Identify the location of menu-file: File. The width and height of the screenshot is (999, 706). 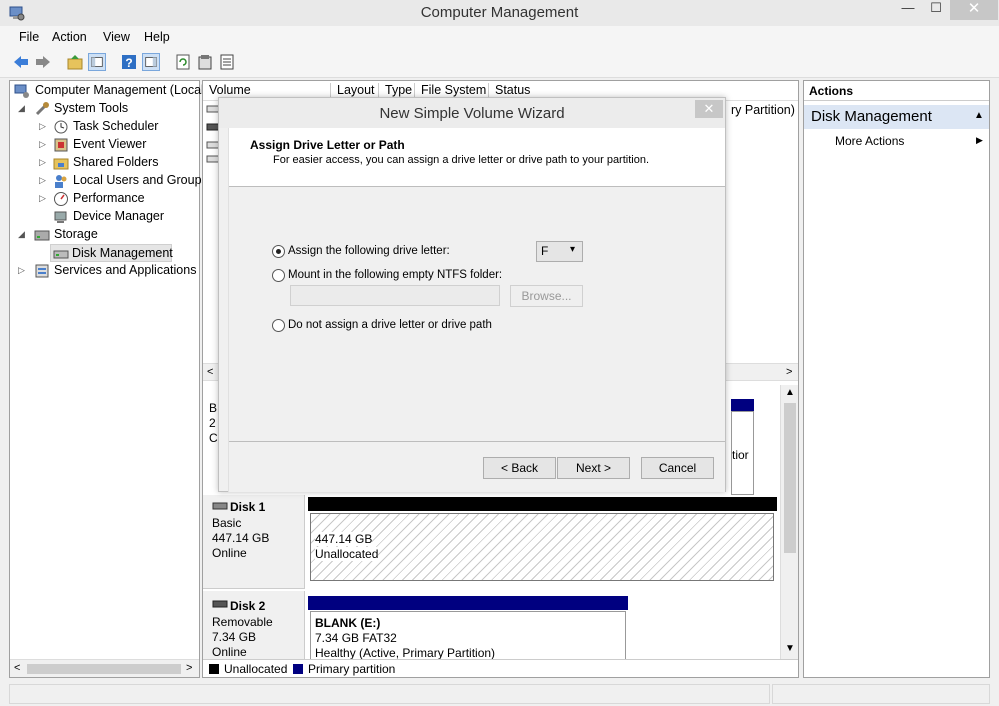
(29, 37).